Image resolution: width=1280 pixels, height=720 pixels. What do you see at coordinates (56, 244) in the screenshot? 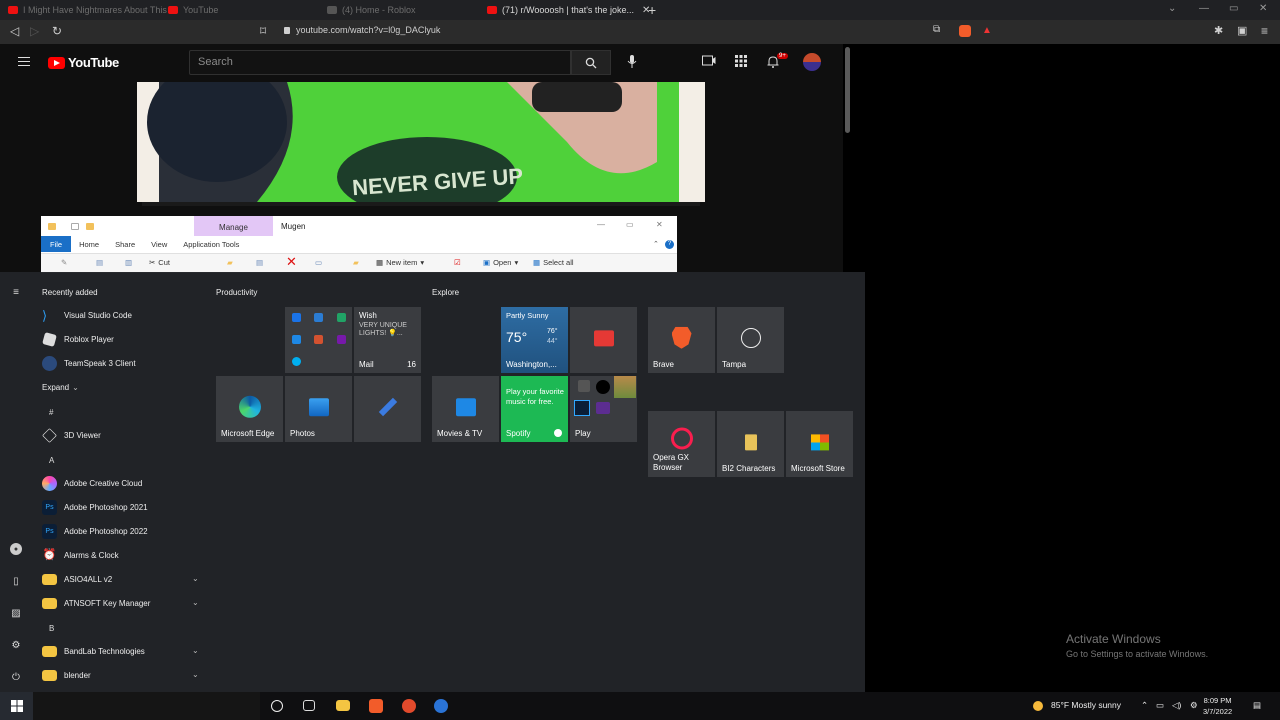
I see `tab-file: File` at bounding box center [56, 244].